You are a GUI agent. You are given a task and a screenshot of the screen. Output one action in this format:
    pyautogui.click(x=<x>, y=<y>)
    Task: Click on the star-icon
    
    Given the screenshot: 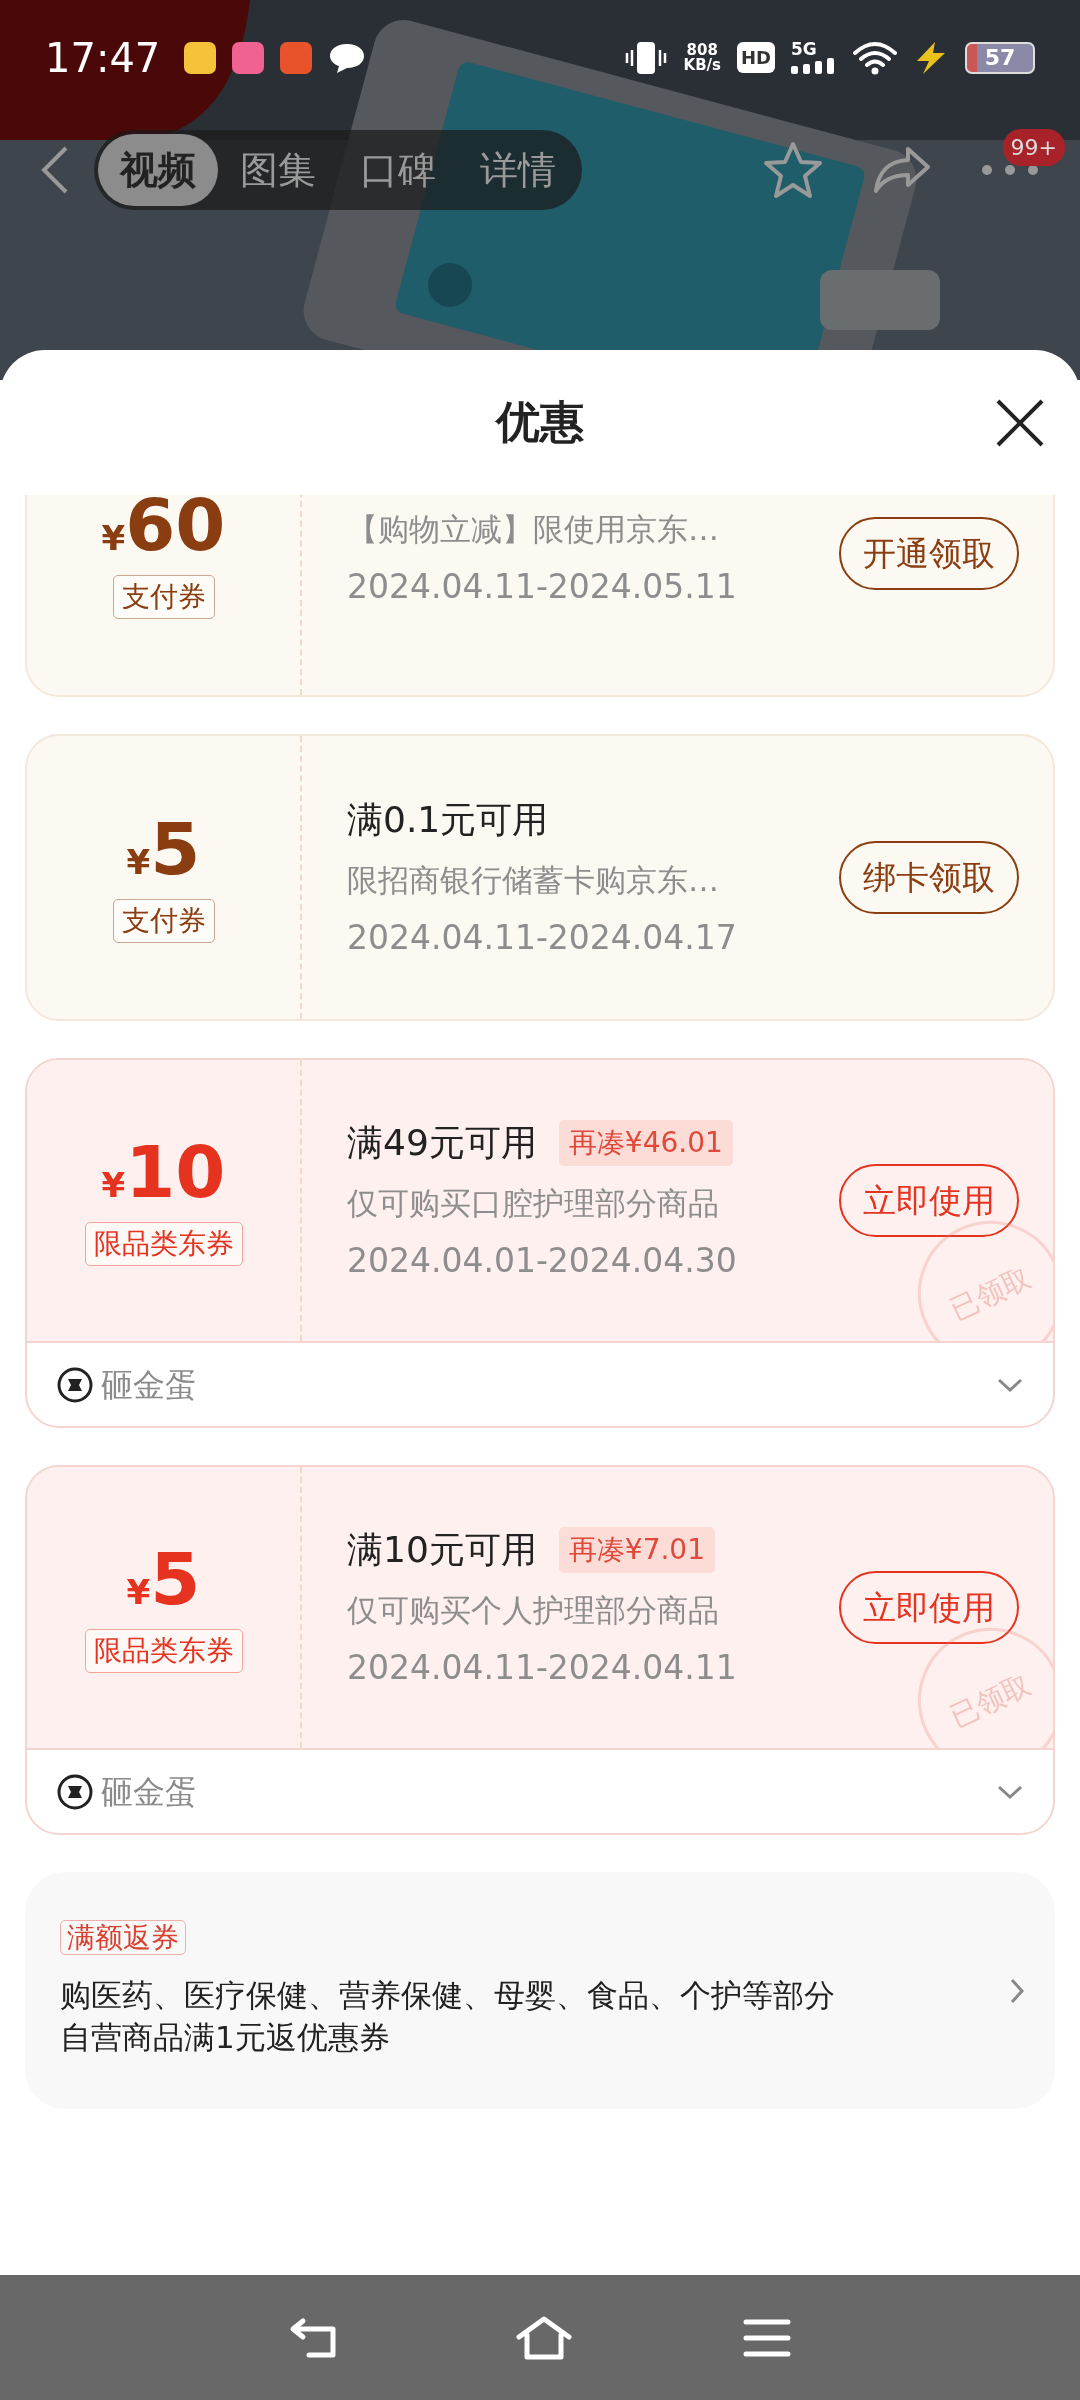 What is the action you would take?
    pyautogui.click(x=793, y=170)
    